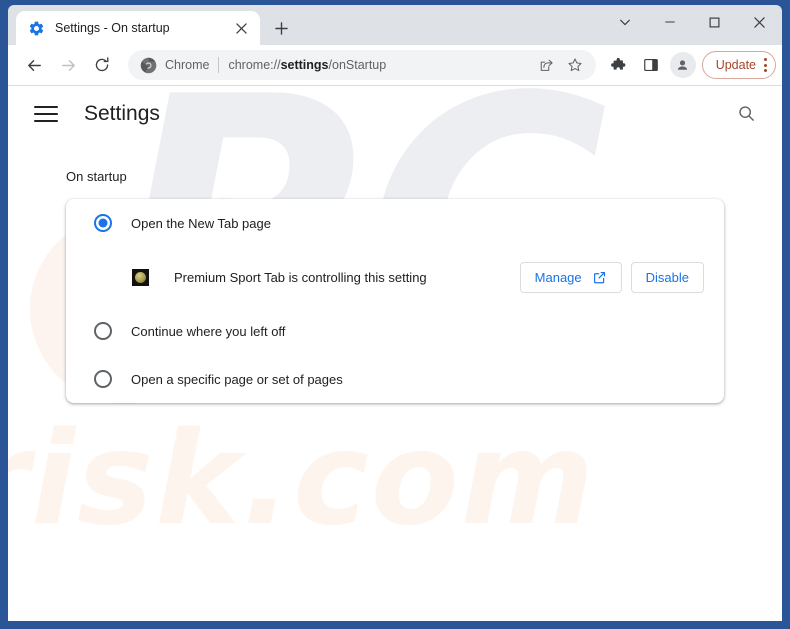 The width and height of the screenshot is (790, 629). Describe the element at coordinates (575, 65) in the screenshot. I see `star-icon` at that location.